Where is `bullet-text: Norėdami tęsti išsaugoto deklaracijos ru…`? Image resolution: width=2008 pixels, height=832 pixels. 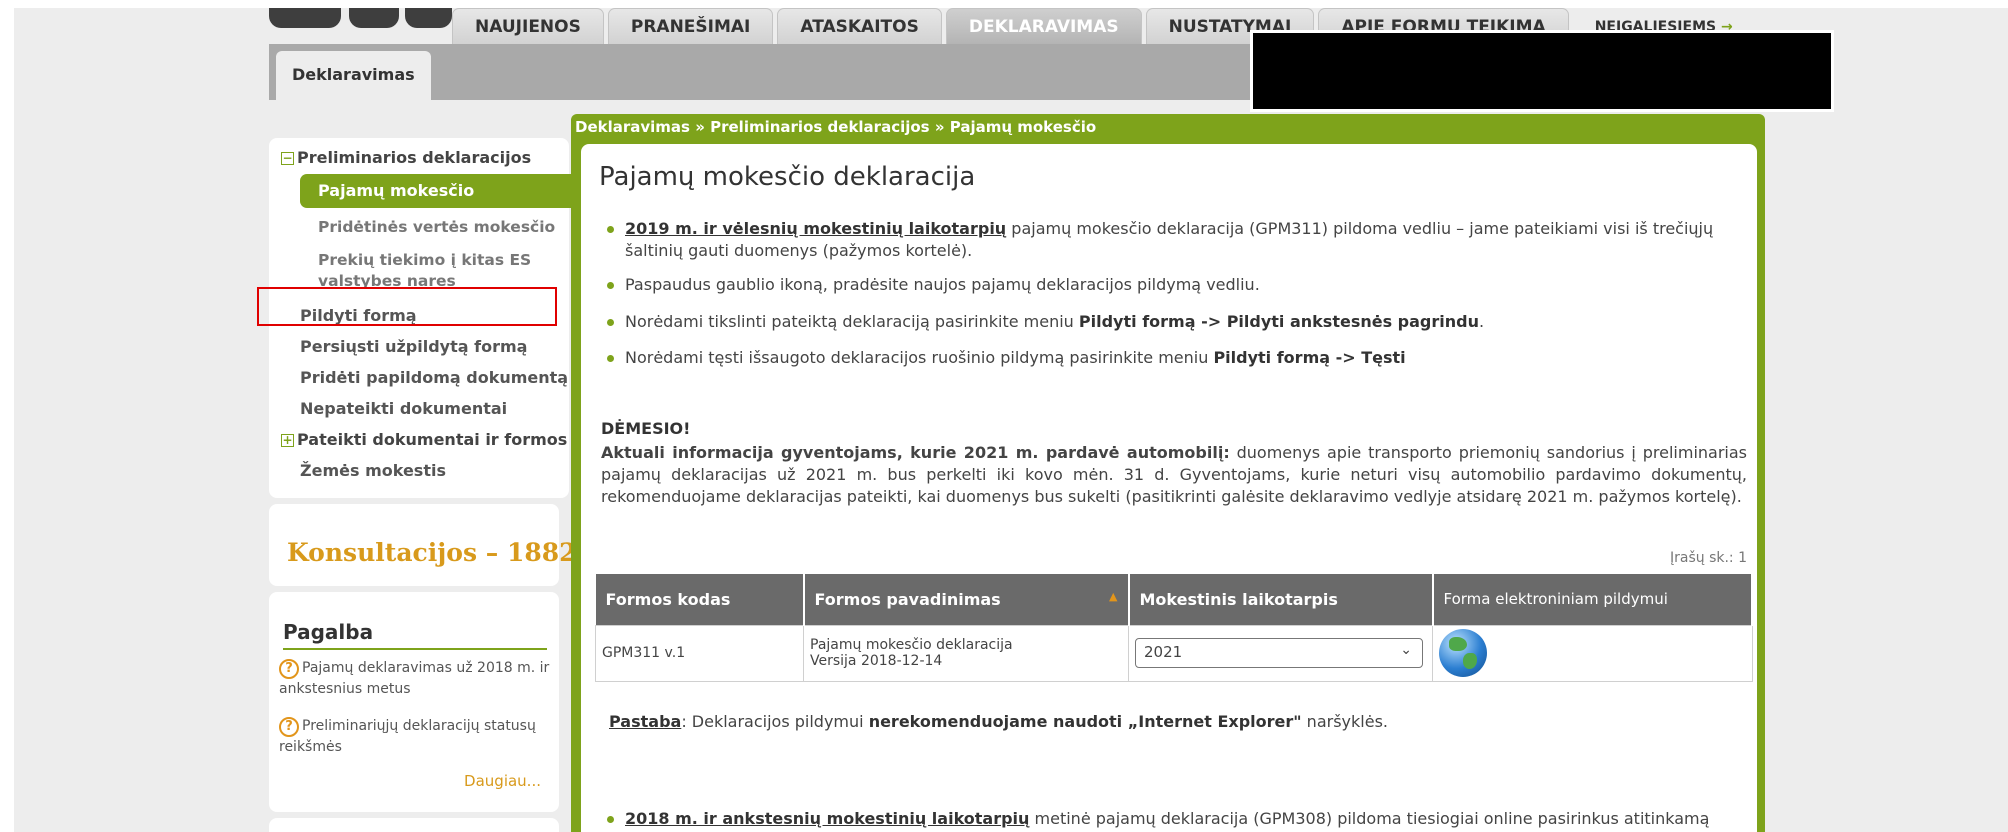
bullet-text: Norėdami tęsti išsaugoto deklaracijos ru… is located at coordinates (919, 357).